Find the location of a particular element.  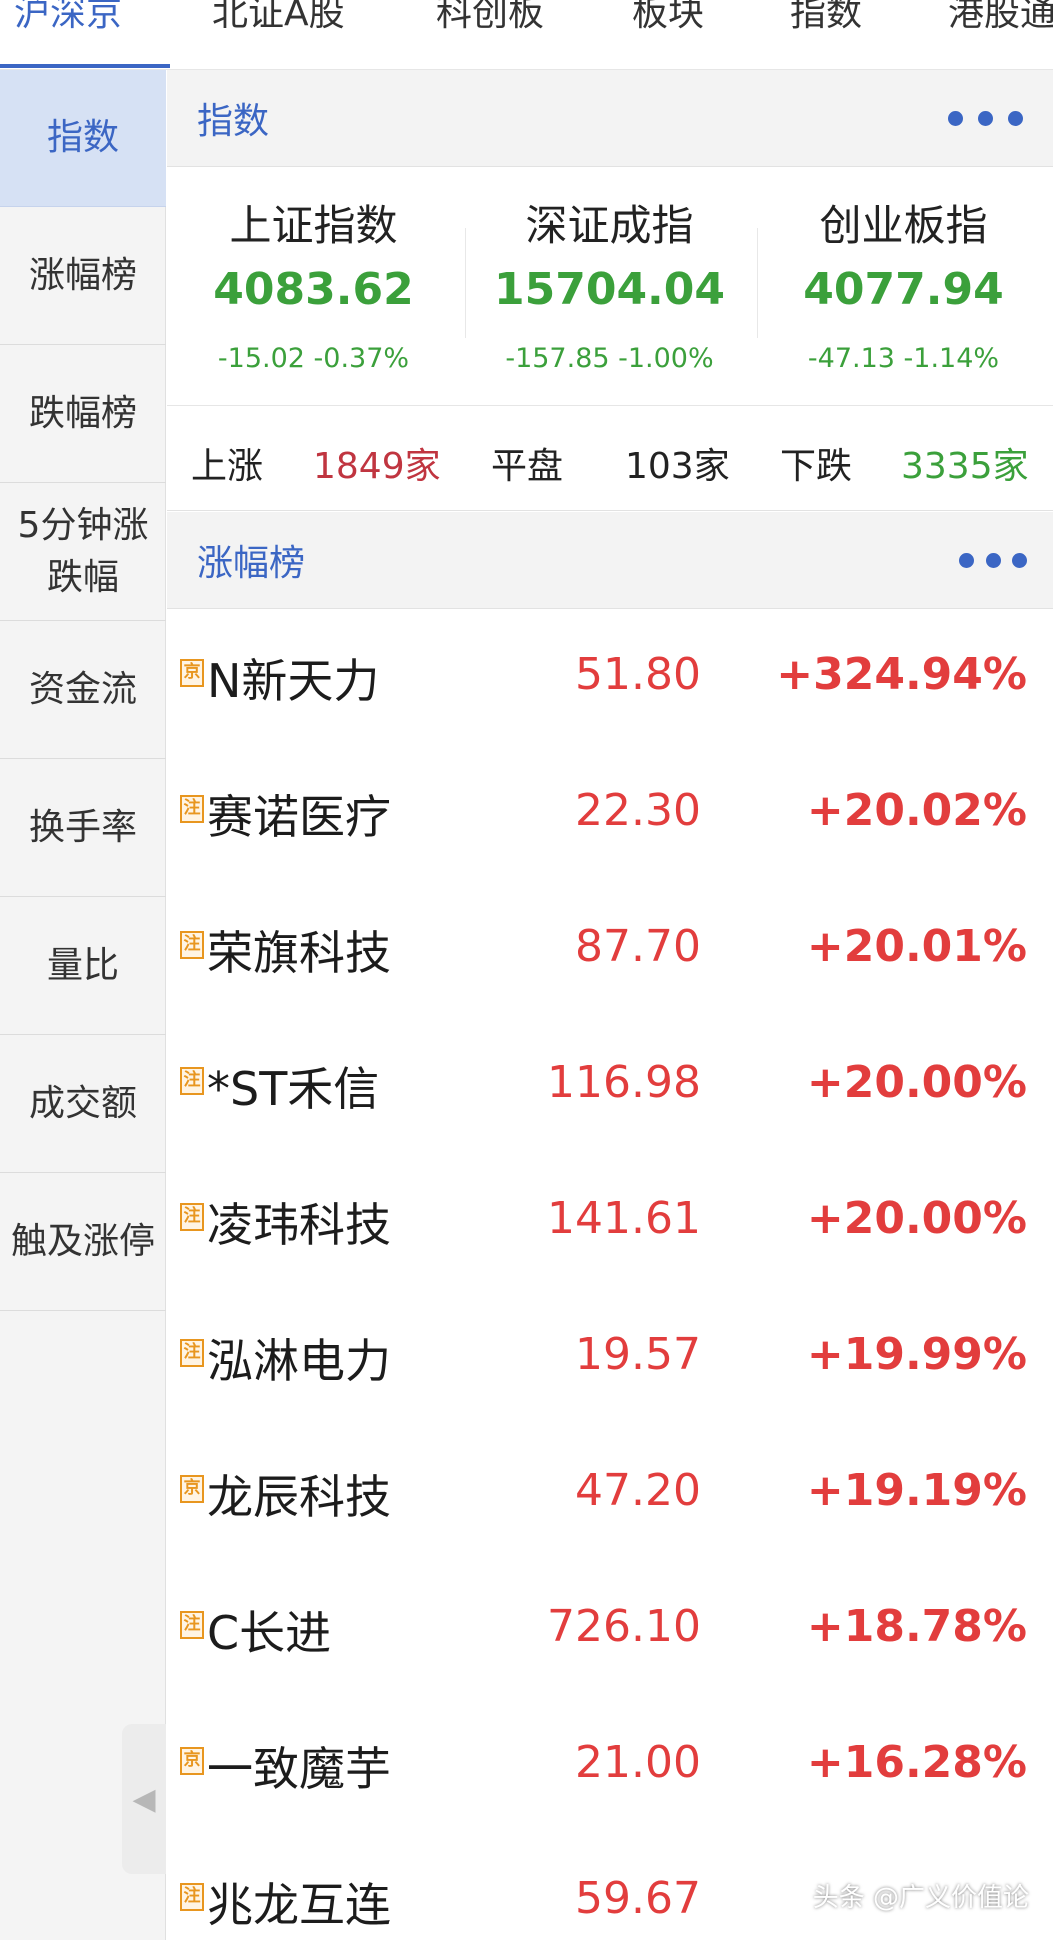

sidebar-item-label: 换手率 is located at coordinates (82, 827).